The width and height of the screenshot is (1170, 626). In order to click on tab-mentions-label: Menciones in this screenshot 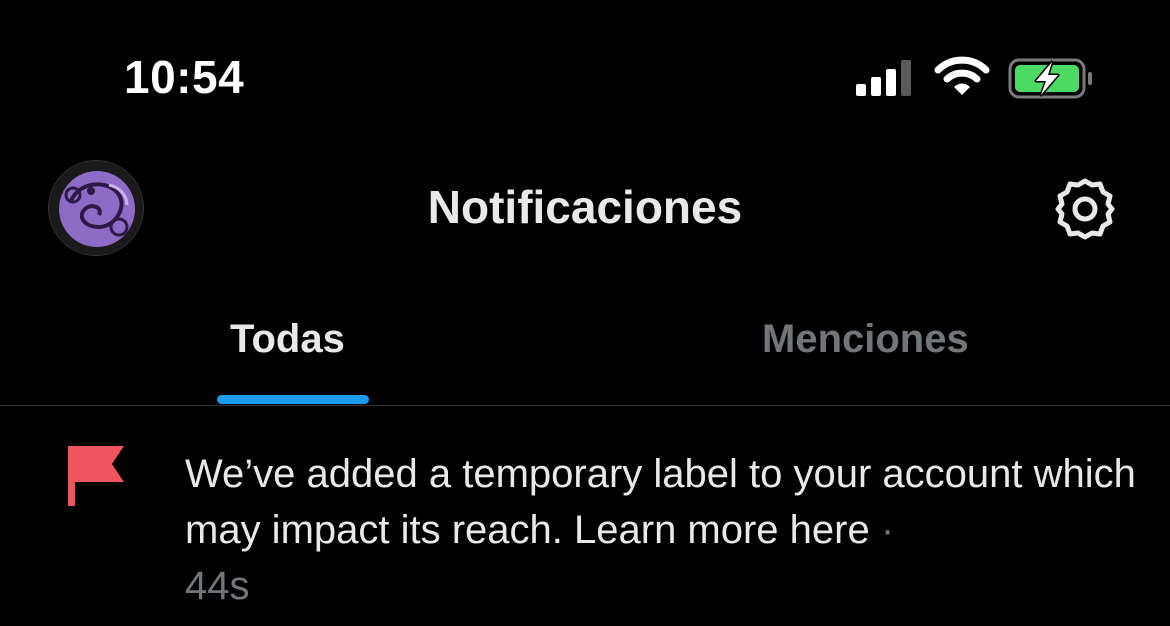, I will do `click(865, 339)`.